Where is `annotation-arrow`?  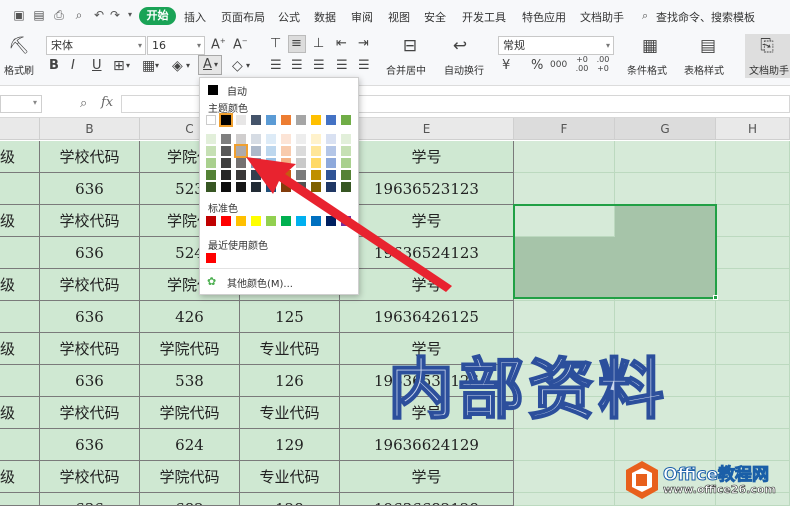 annotation-arrow is located at coordinates (349, 224).